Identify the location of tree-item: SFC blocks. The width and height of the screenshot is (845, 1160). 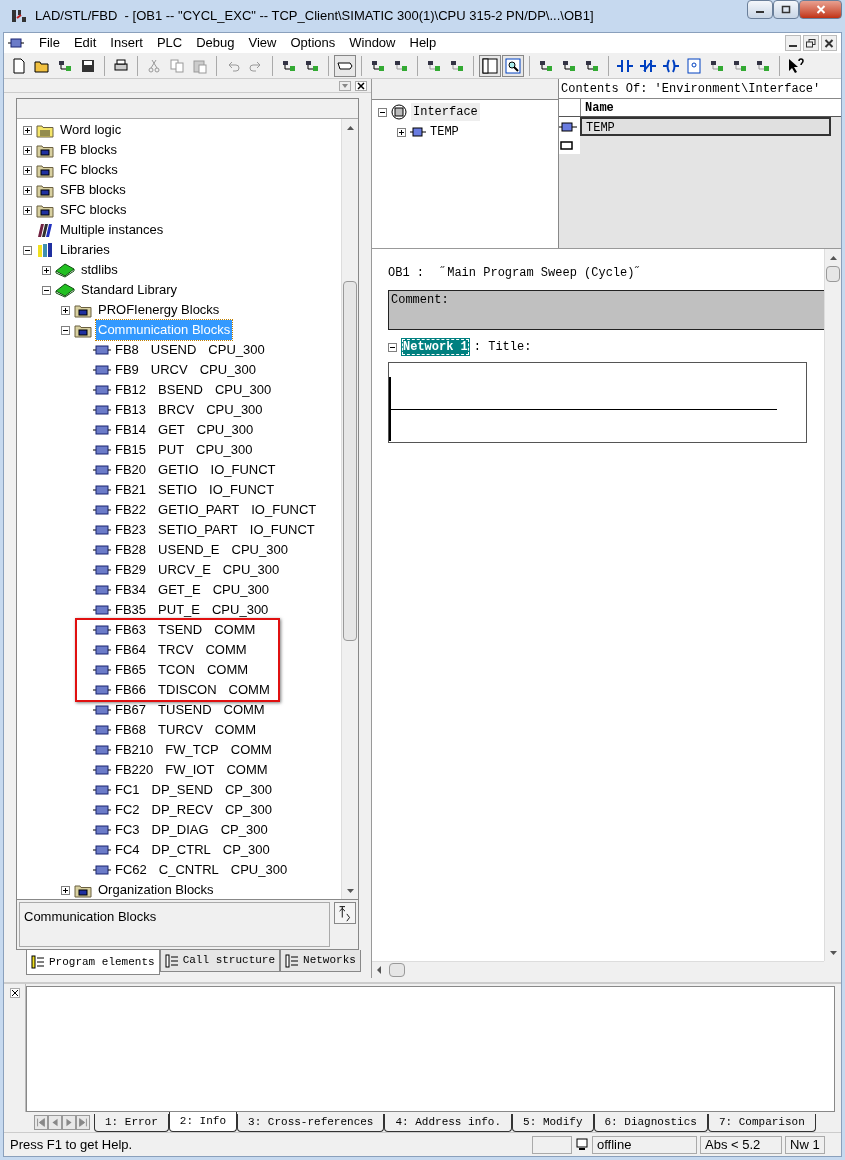
(93, 210).